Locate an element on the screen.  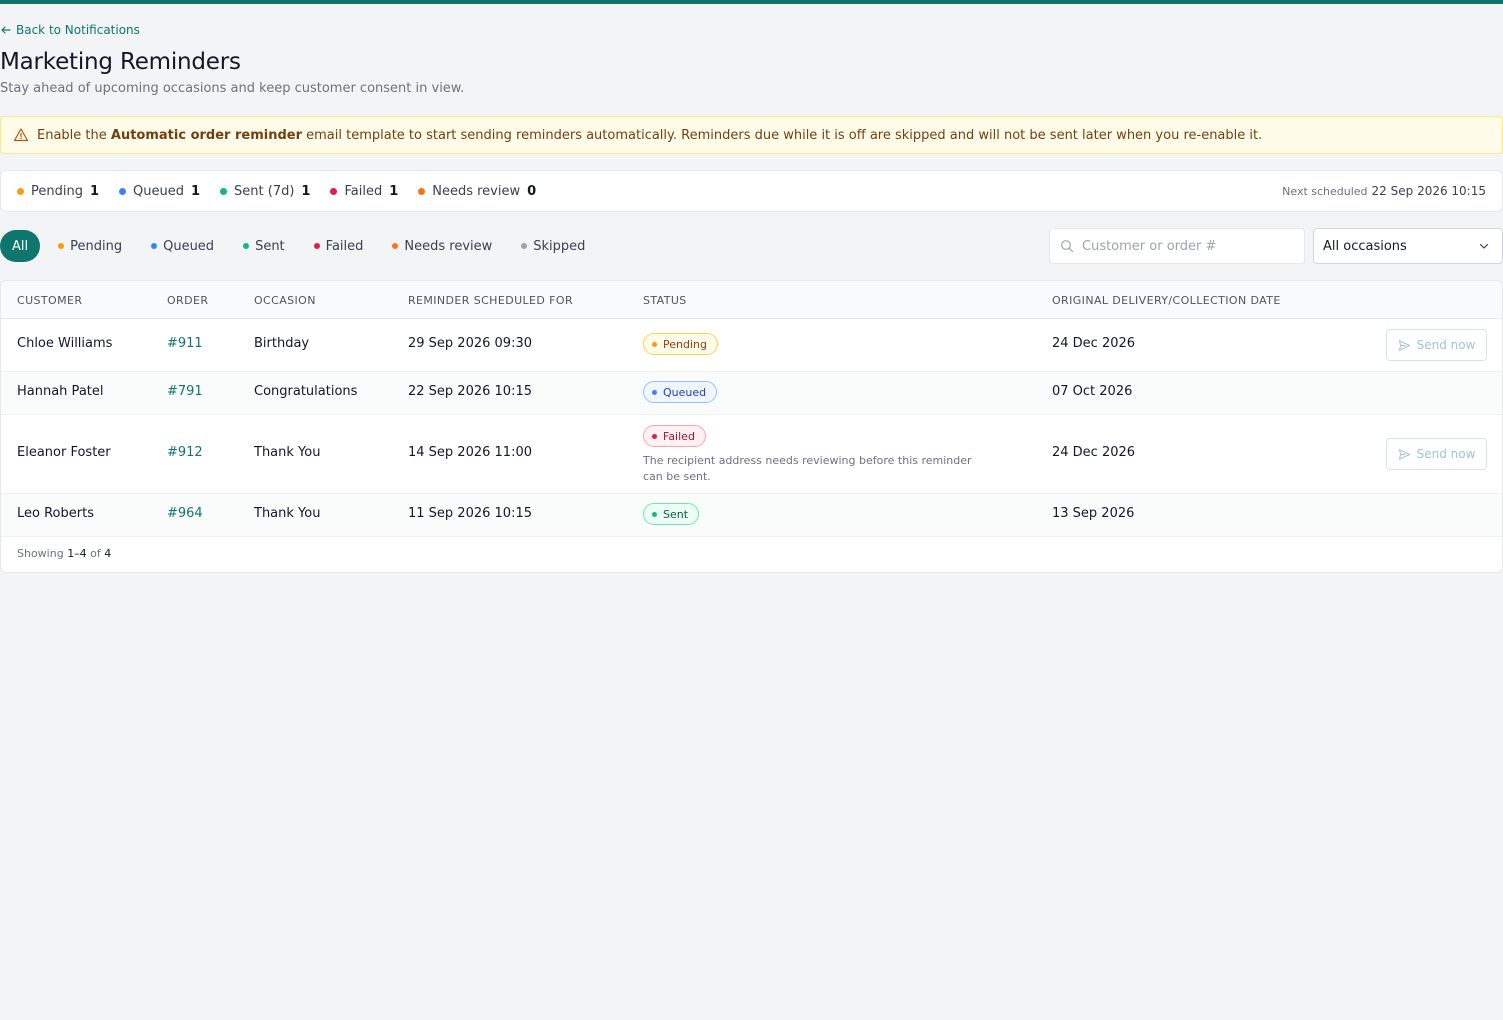
occasion: Birthday is located at coordinates (282, 343).